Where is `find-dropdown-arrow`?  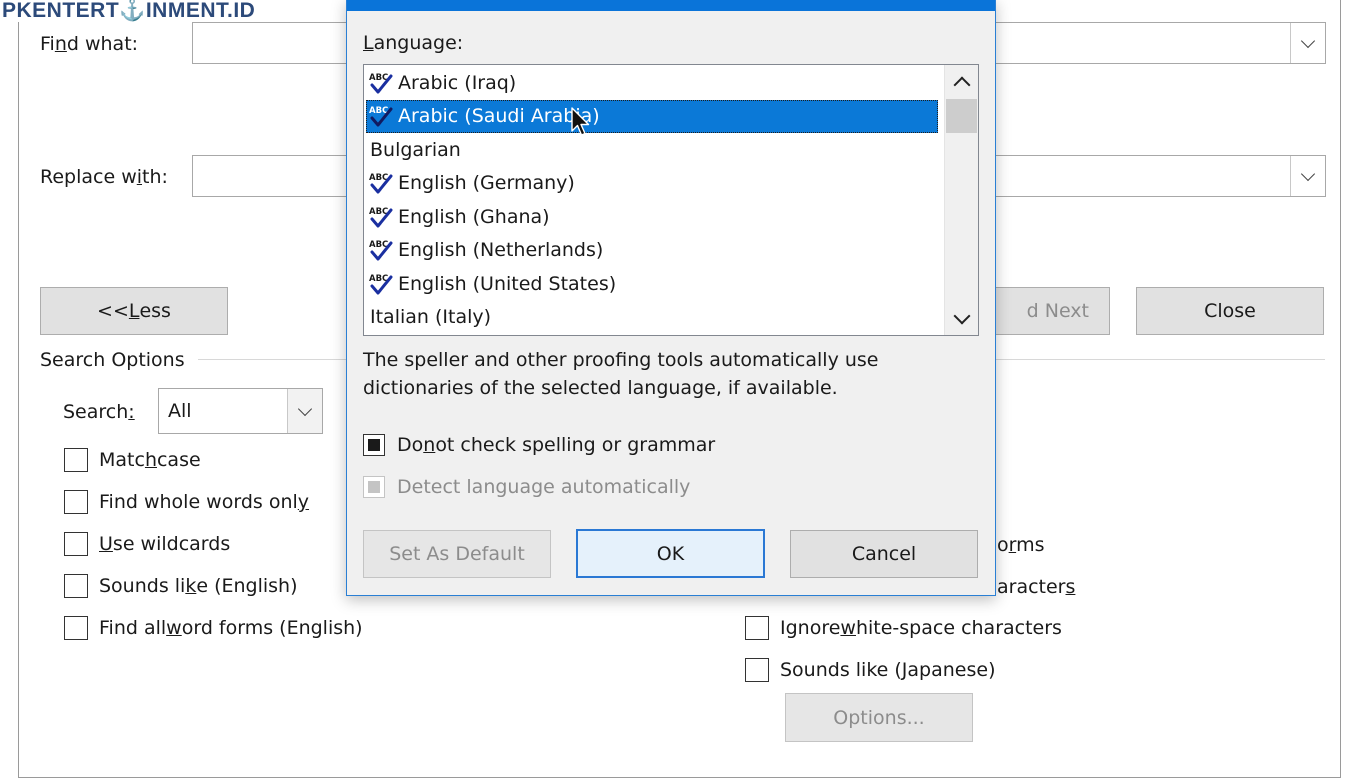
find-dropdown-arrow is located at coordinates (1307, 43).